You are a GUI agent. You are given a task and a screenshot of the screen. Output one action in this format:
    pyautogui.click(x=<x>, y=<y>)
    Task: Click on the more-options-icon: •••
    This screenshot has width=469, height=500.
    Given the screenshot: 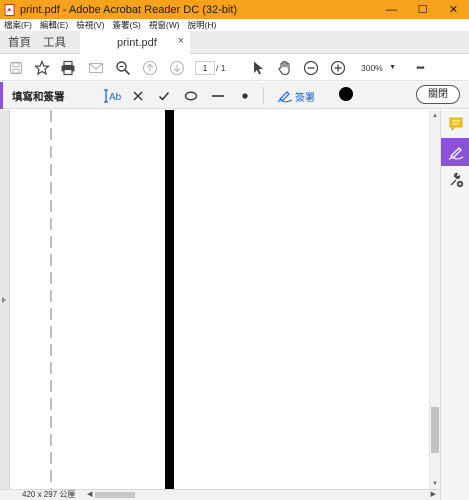 What is the action you would take?
    pyautogui.click(x=420, y=68)
    